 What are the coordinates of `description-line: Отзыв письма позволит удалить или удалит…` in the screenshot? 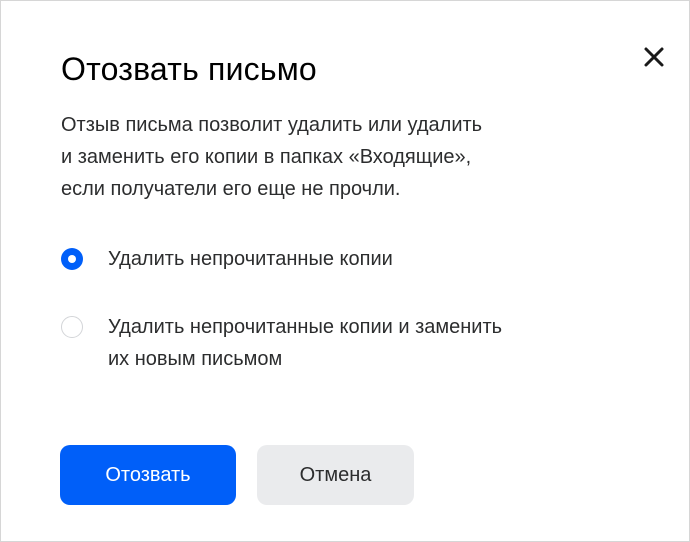 It's located at (272, 125).